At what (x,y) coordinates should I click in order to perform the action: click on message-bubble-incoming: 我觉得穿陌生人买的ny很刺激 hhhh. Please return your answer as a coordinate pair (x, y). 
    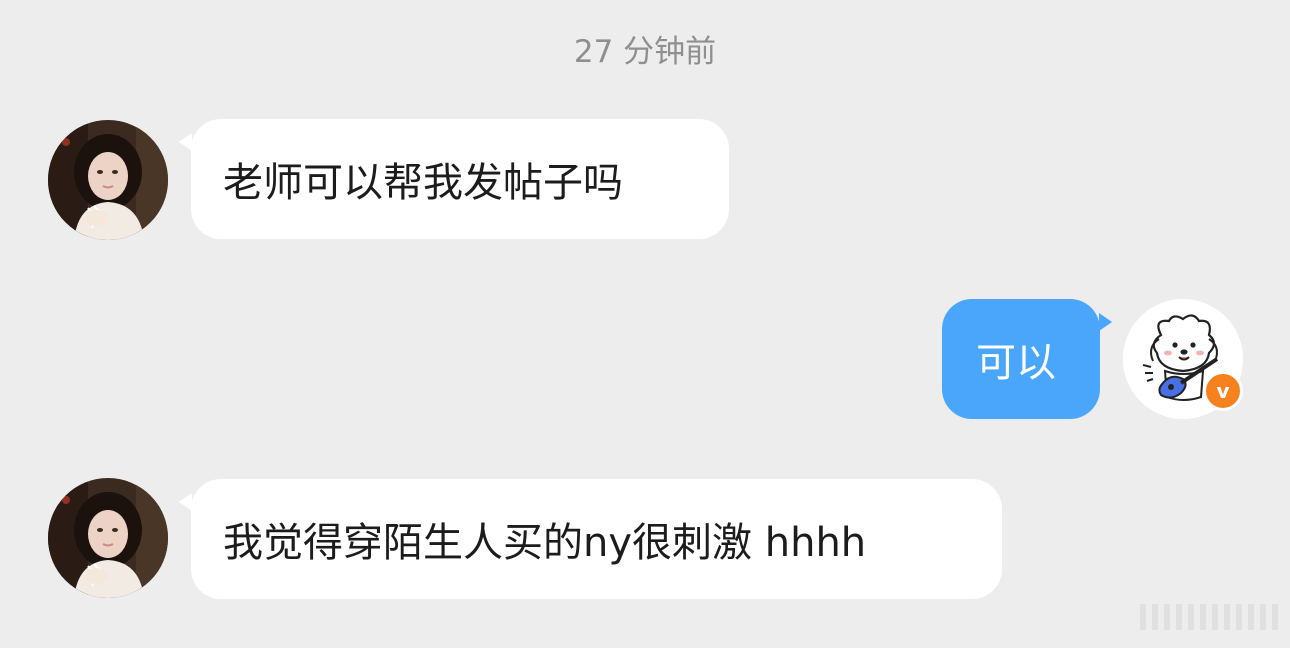
    Looking at the image, I should click on (590, 539).